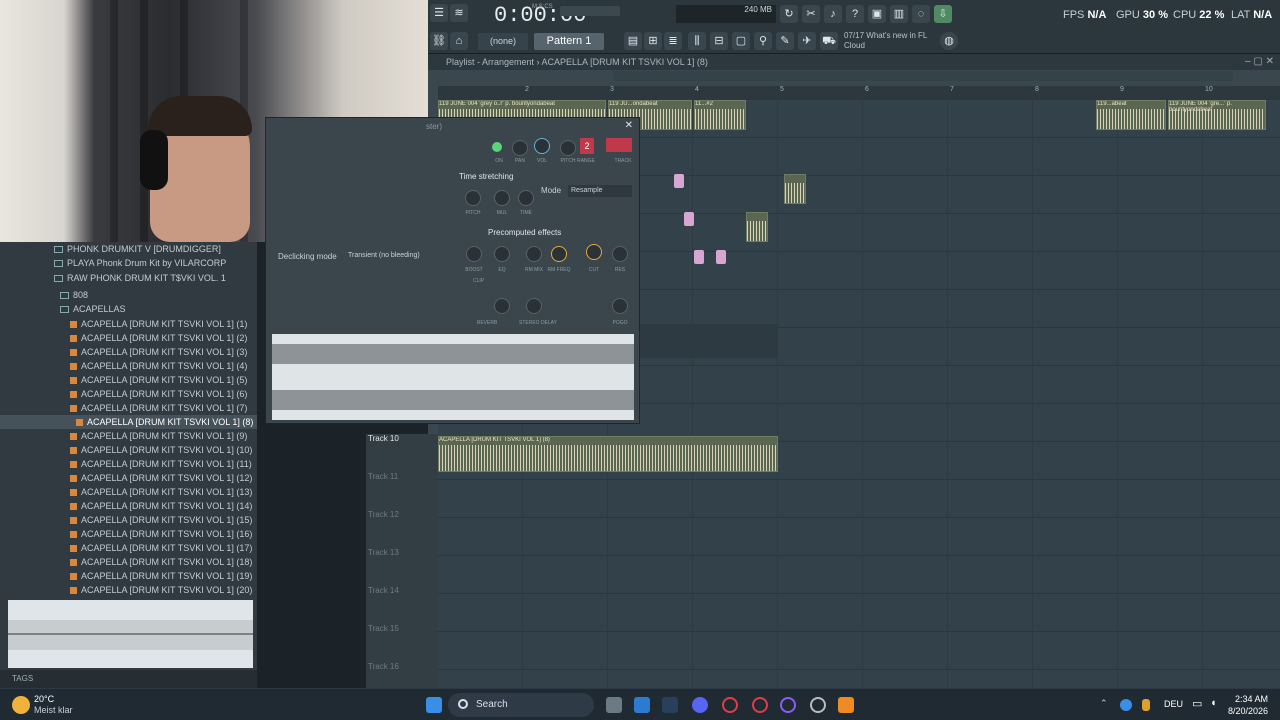 This screenshot has height=720, width=1280. Describe the element at coordinates (859, 93) in the screenshot. I see `timeline-ruler: 2 3 4 5 6 7 8 9 10` at that location.